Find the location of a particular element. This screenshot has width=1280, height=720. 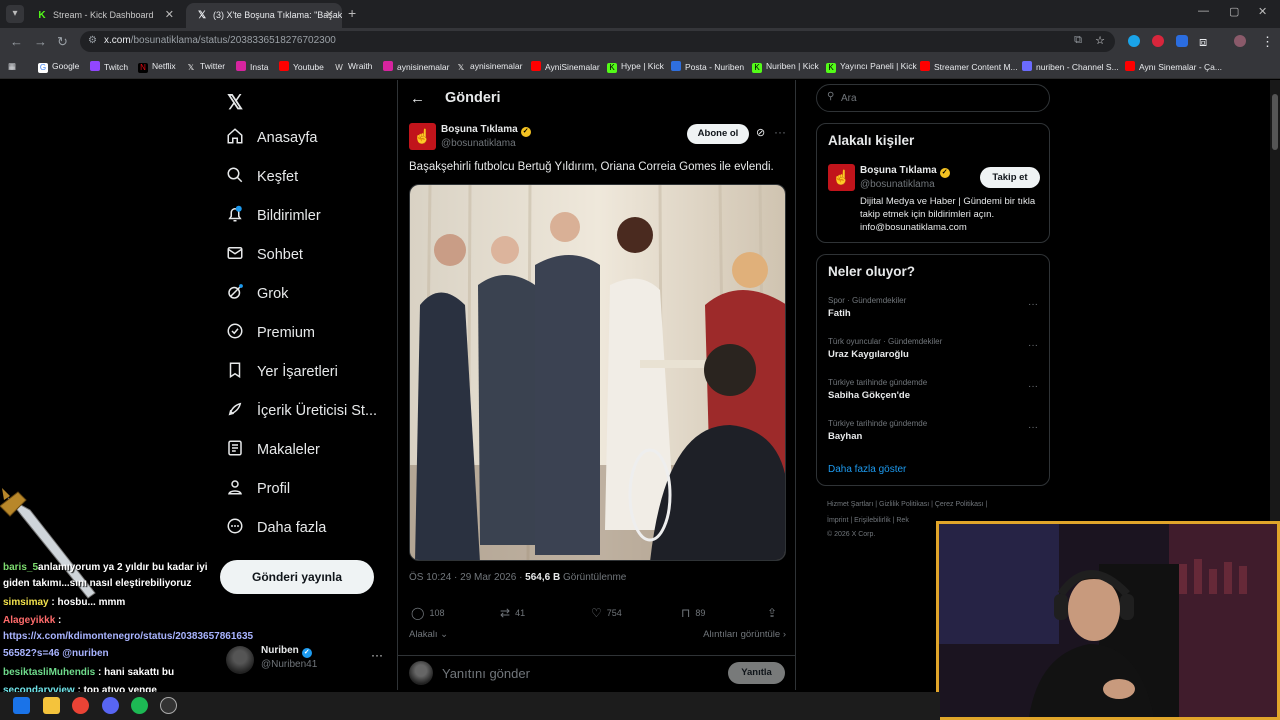

nav-bookmarks: Yer İşaretleri is located at coordinates (306, 372).